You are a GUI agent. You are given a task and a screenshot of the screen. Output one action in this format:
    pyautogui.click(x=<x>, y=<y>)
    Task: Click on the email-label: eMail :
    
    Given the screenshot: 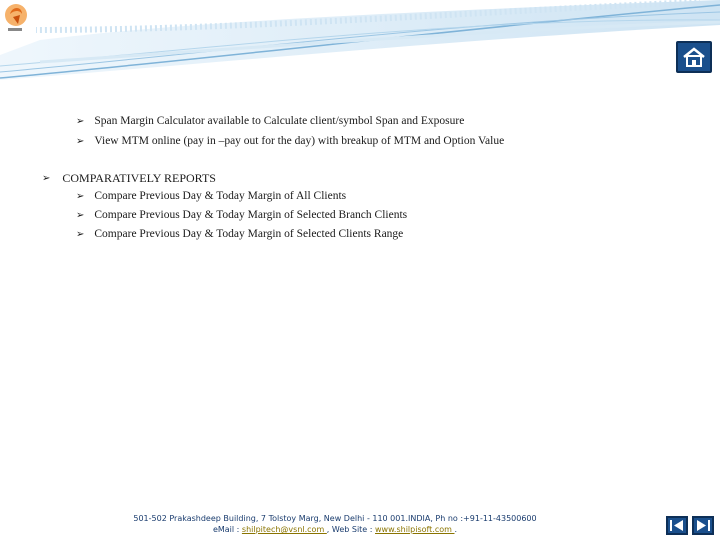 What is the action you would take?
    pyautogui.click(x=227, y=529)
    